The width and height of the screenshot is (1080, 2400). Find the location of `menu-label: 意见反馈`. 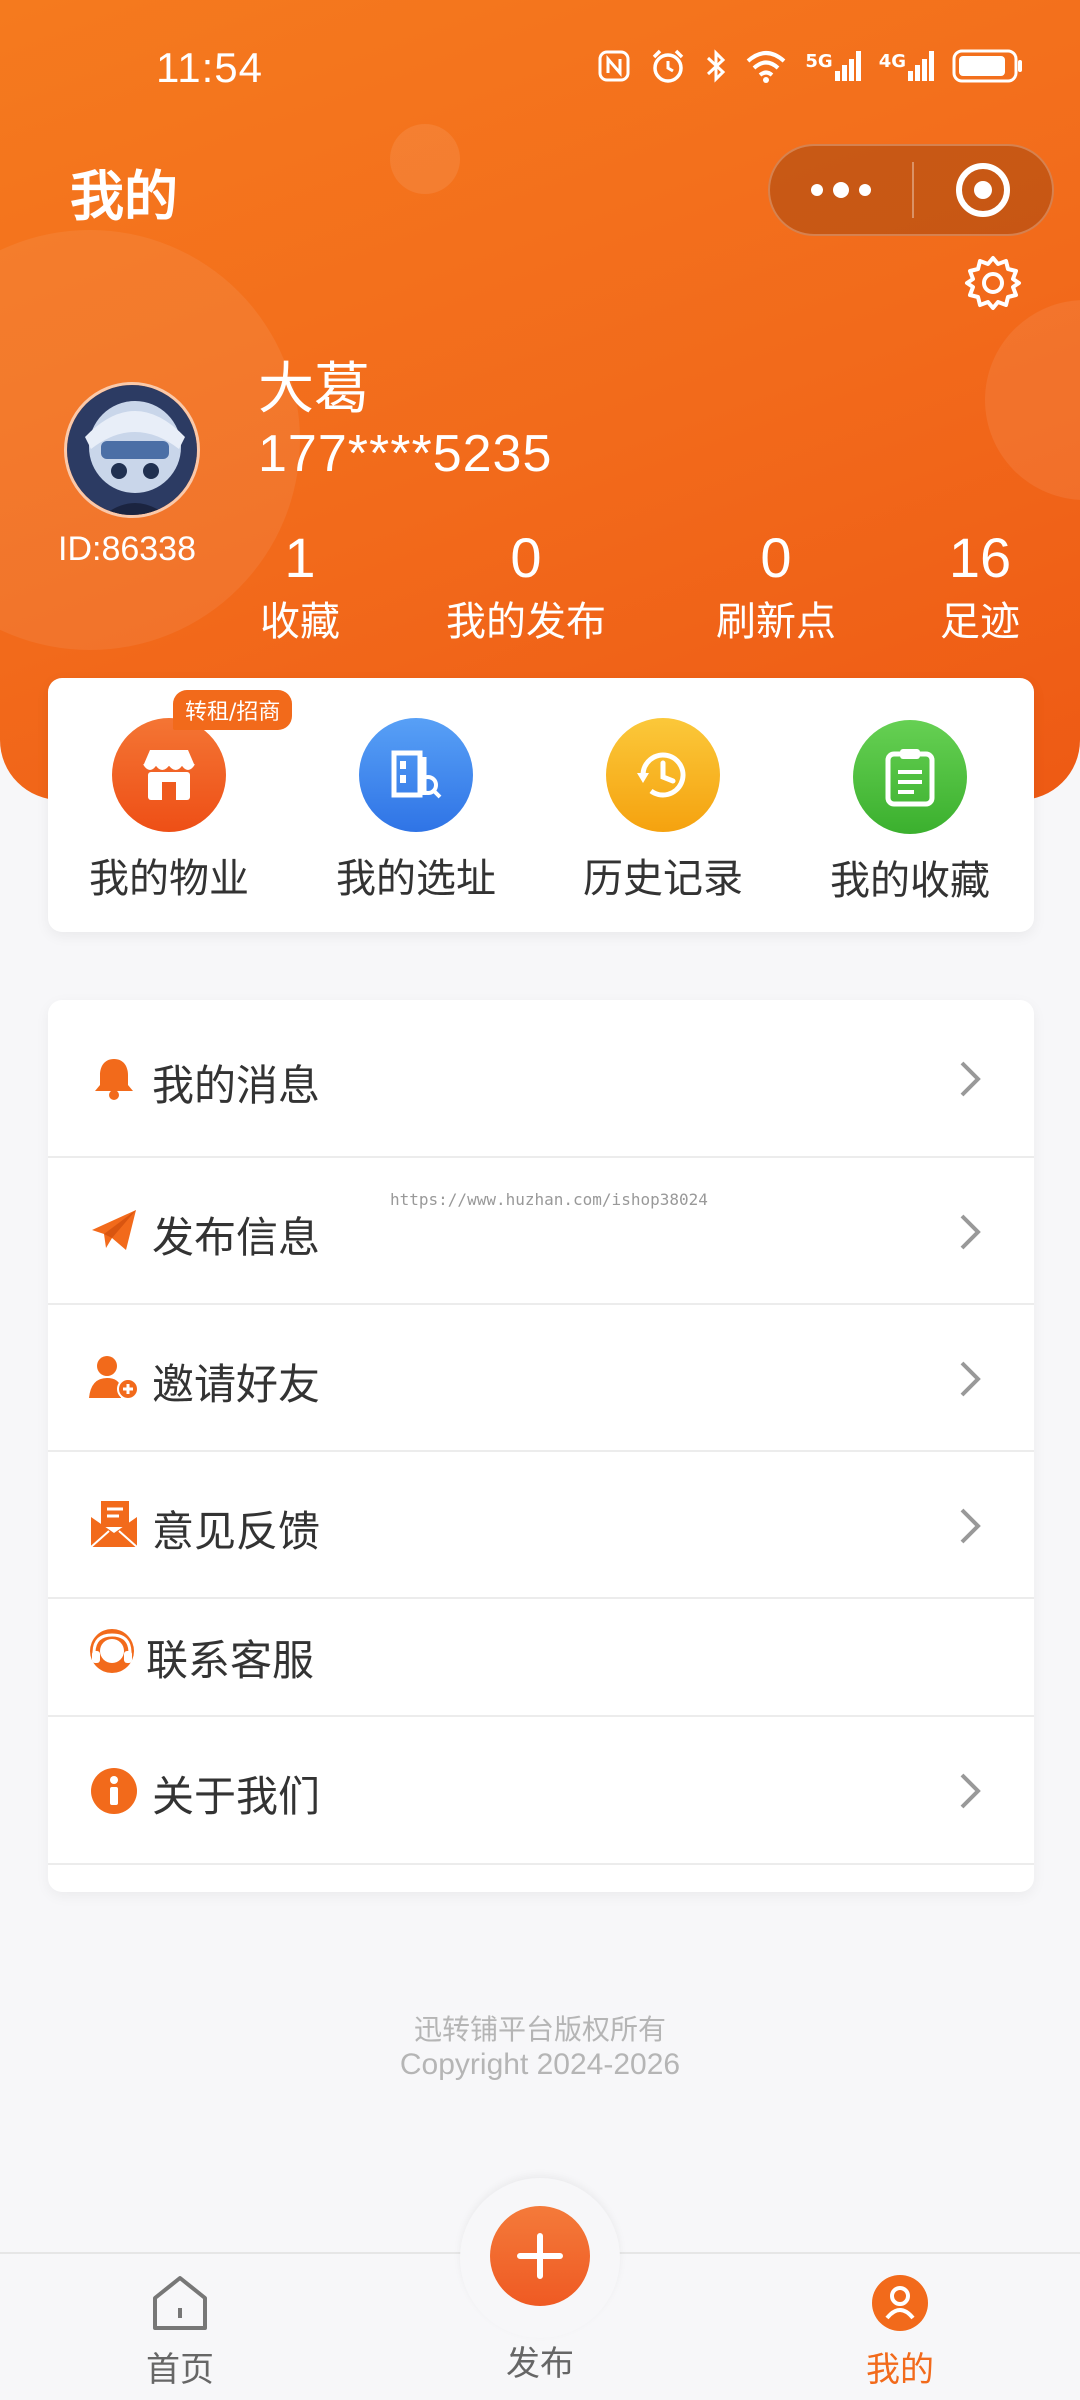

menu-label: 意见反馈 is located at coordinates (236, 1531).